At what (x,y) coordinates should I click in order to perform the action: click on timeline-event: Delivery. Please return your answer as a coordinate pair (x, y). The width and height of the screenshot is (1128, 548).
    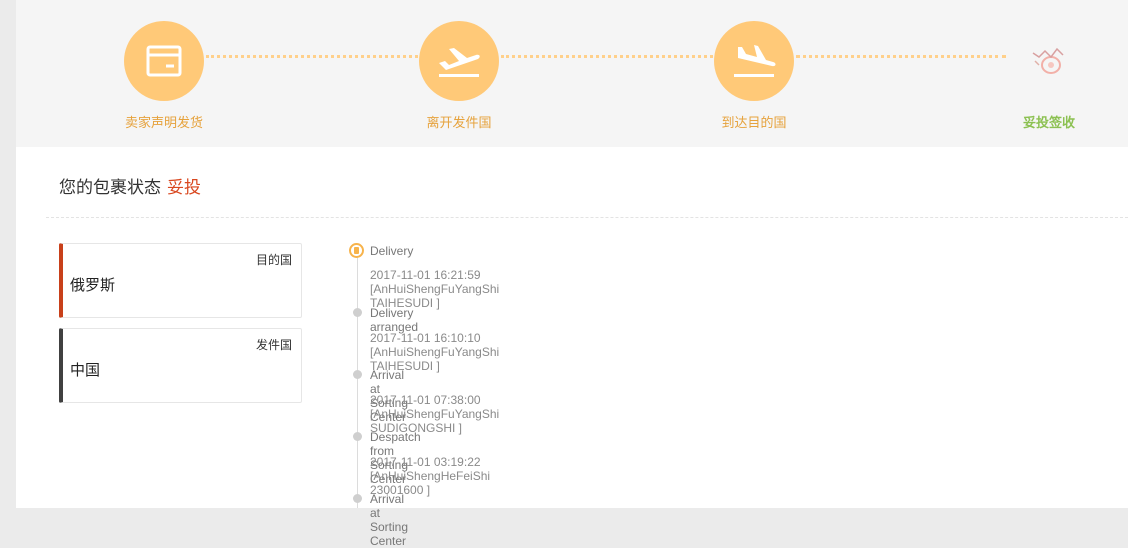
    Looking at the image, I should click on (392, 251).